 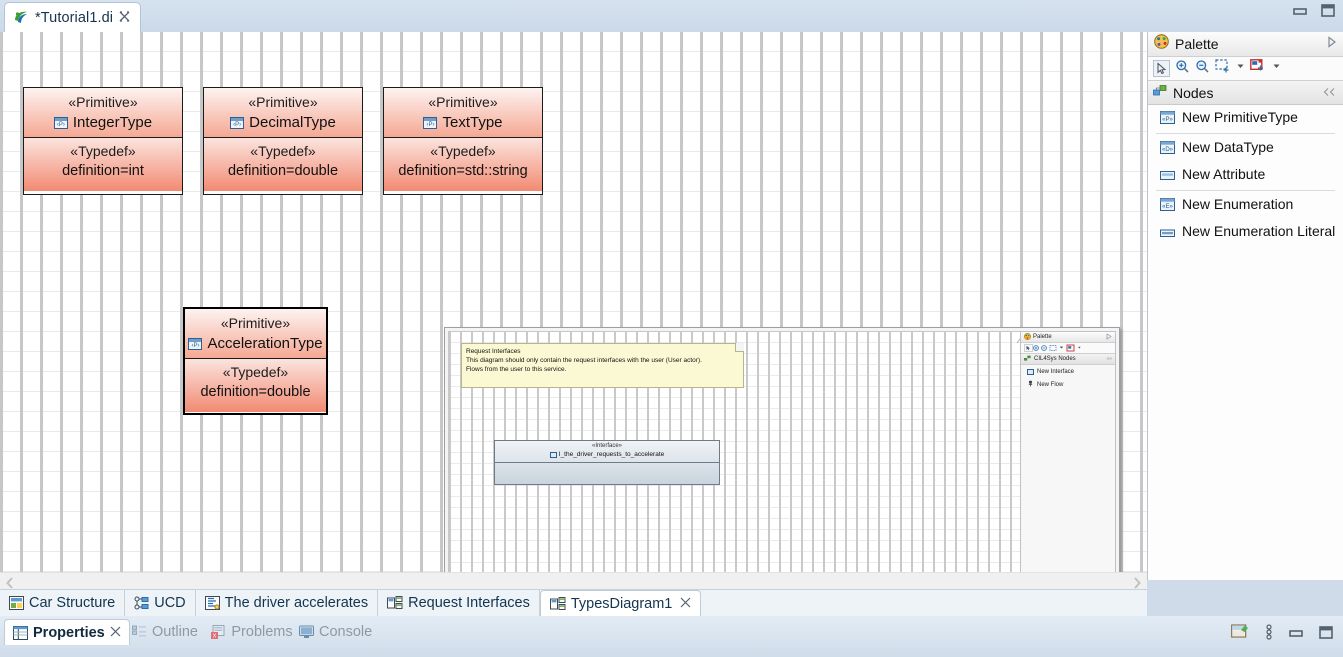 What do you see at coordinates (1314, 13) in the screenshot?
I see `window-controls` at bounding box center [1314, 13].